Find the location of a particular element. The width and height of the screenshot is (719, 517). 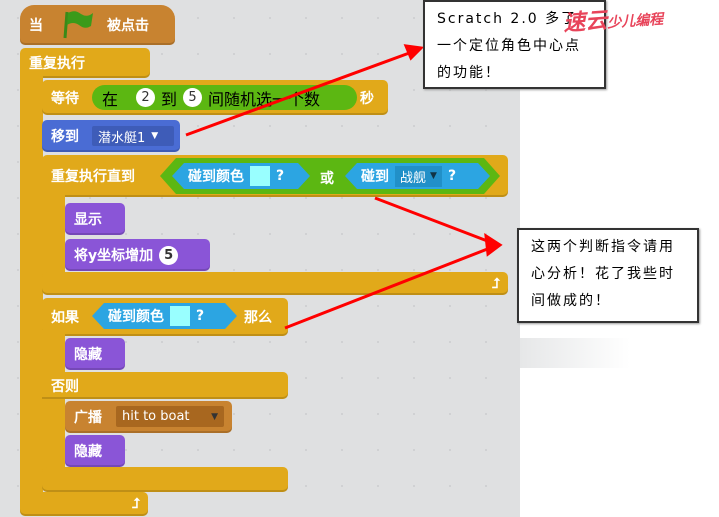

comment-note: 这两个判断指令请用心分析！花了我些时间做成的！ is located at coordinates (608, 275).